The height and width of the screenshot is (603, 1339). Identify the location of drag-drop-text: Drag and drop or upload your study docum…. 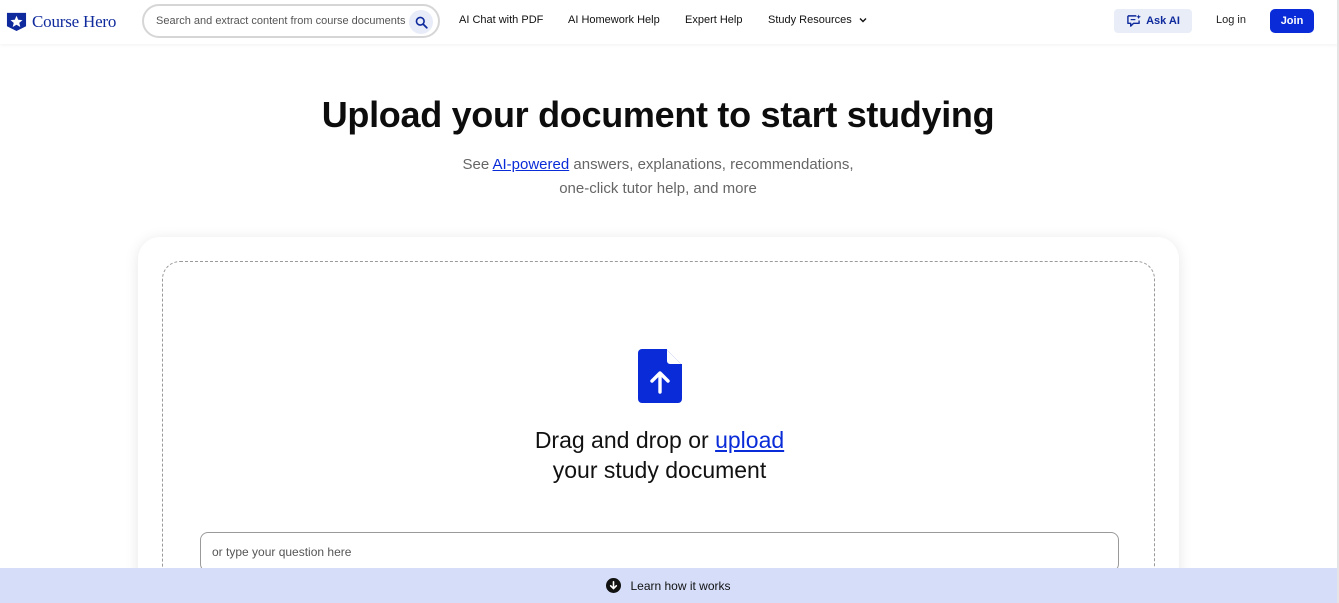
(659, 455).